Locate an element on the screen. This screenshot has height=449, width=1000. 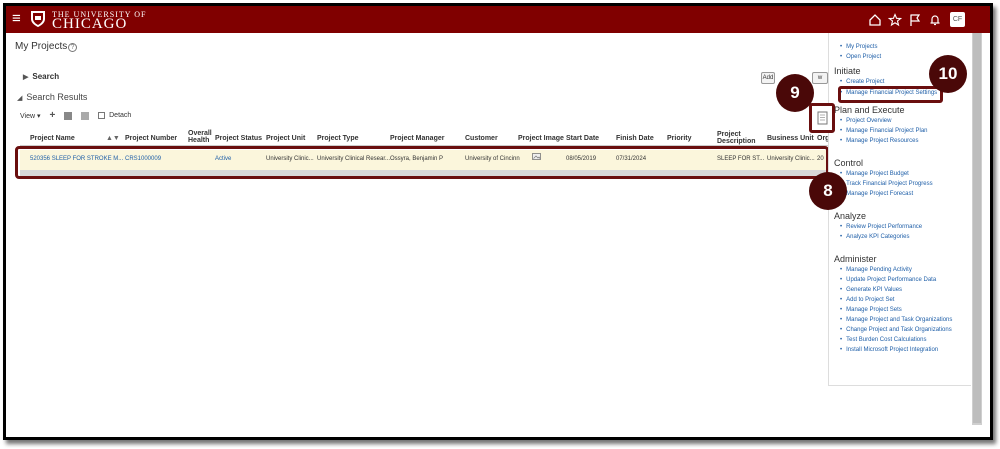
link-create-project: Create Project is located at coordinates (862, 82).